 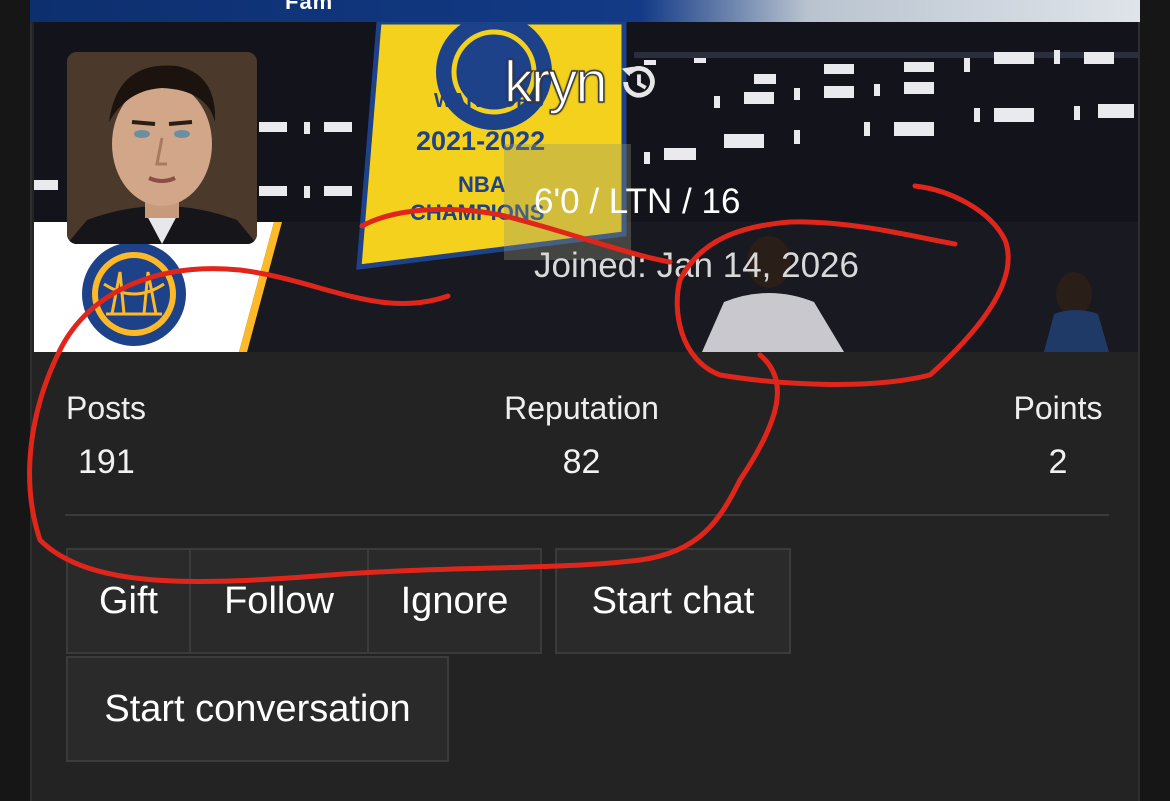 What do you see at coordinates (482, 184) in the screenshot?
I see `banner-nba: NBA` at bounding box center [482, 184].